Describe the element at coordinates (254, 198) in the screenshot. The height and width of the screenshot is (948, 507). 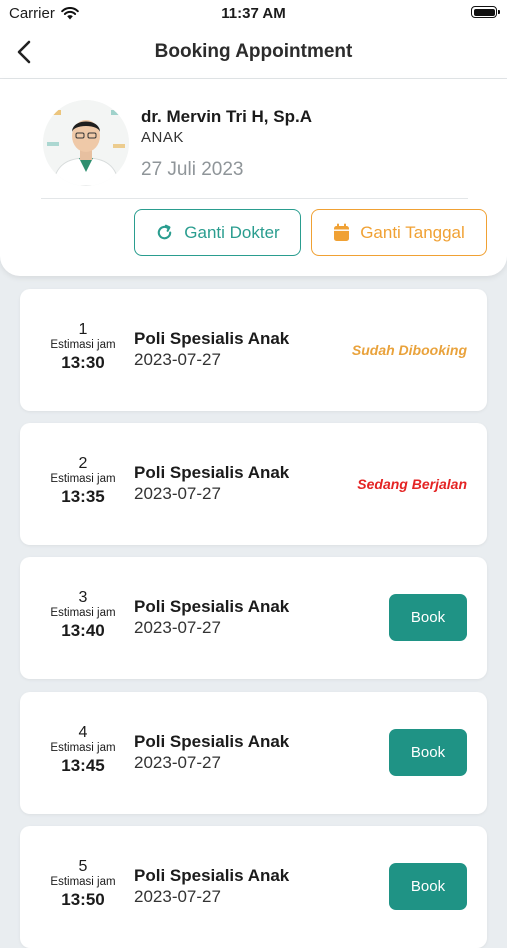
I see `divider` at that location.